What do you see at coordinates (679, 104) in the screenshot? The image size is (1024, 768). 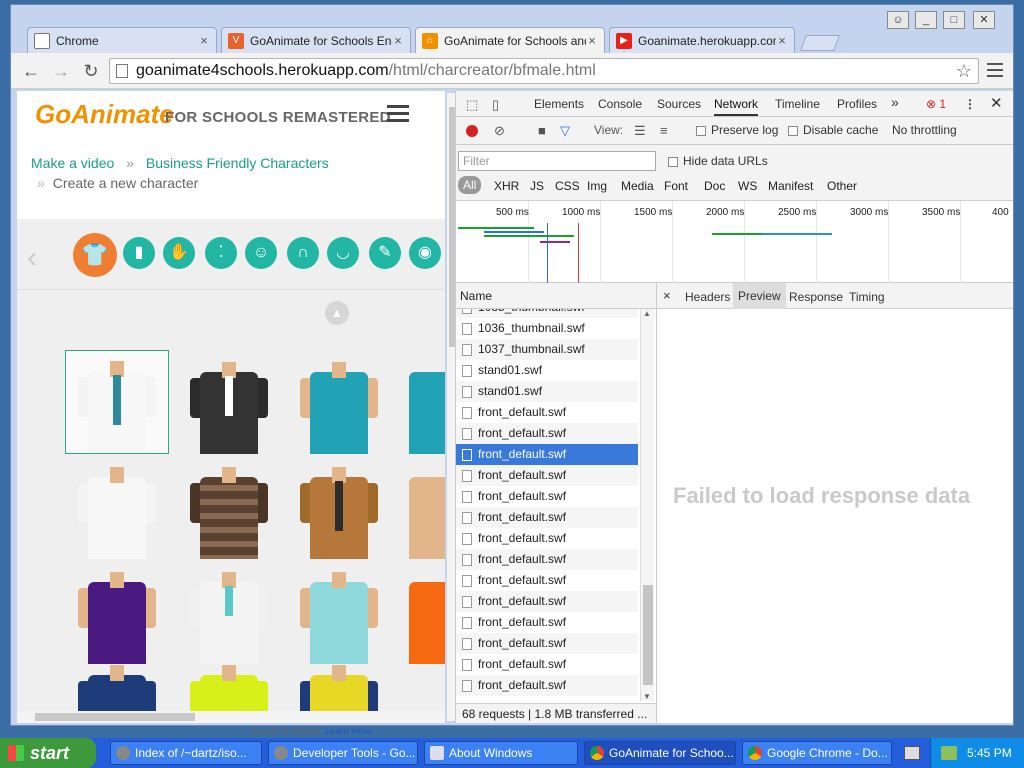 I see `tab-sources: Sources` at bounding box center [679, 104].